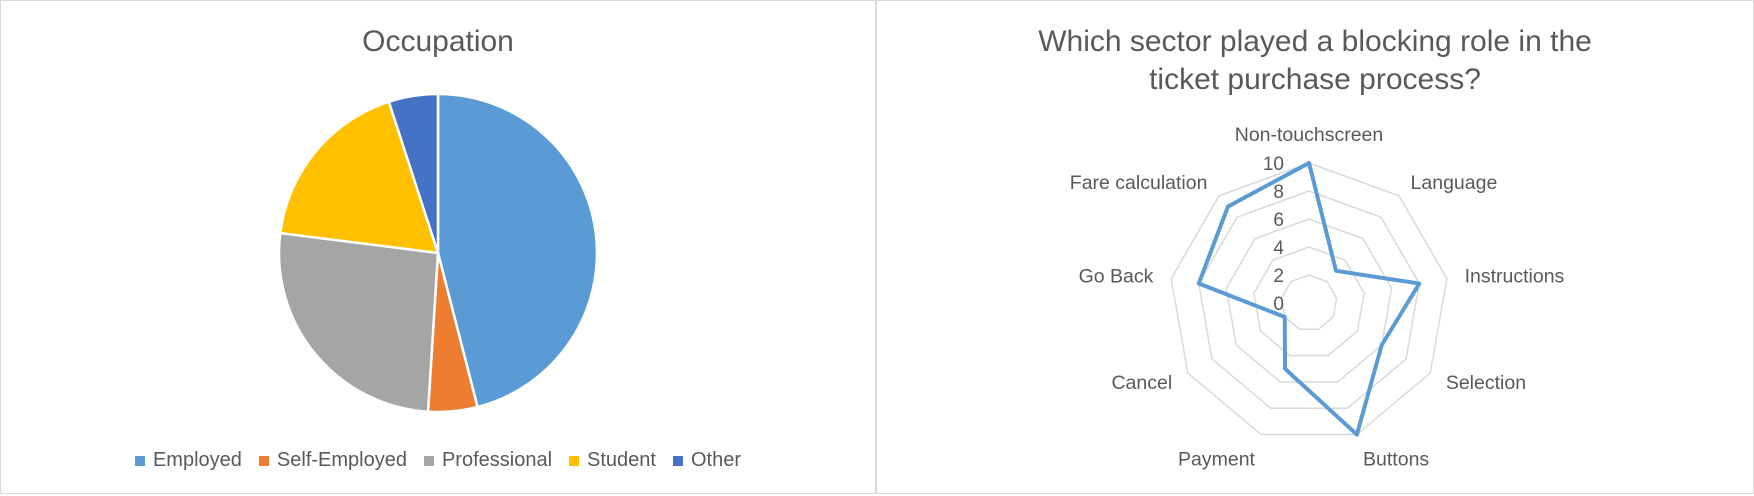  I want to click on radar-series-line, so click(1309, 299).